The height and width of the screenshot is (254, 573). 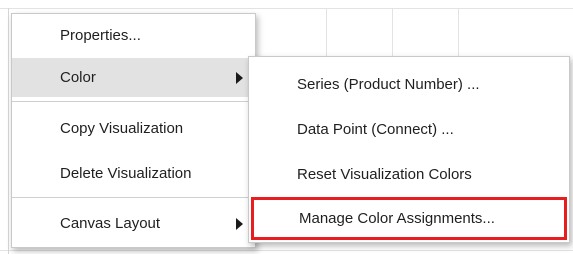 What do you see at coordinates (384, 174) in the screenshot?
I see `menu-item-label: Reset Visualization Colors` at bounding box center [384, 174].